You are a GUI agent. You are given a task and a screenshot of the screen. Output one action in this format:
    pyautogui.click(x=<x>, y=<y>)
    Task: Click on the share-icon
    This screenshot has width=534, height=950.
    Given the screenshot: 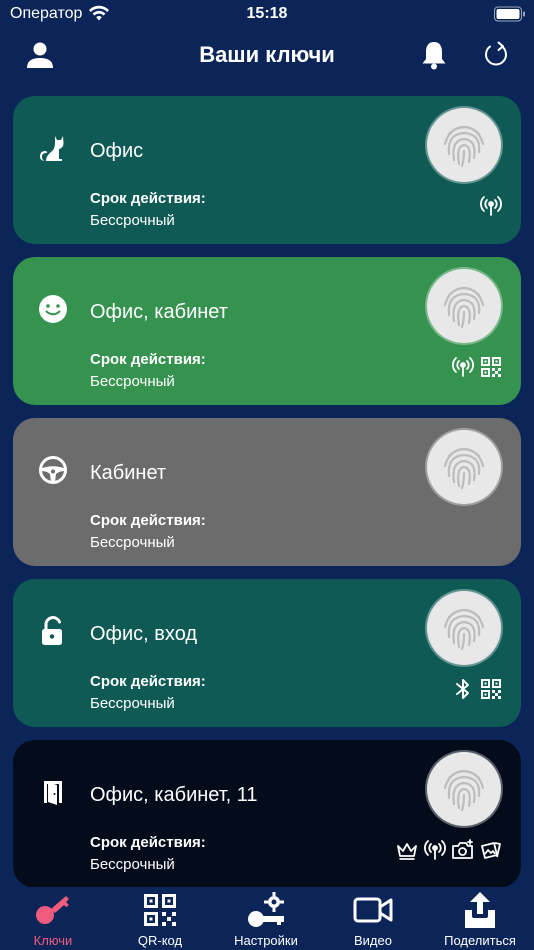 What is the action you would take?
    pyautogui.click(x=480, y=910)
    